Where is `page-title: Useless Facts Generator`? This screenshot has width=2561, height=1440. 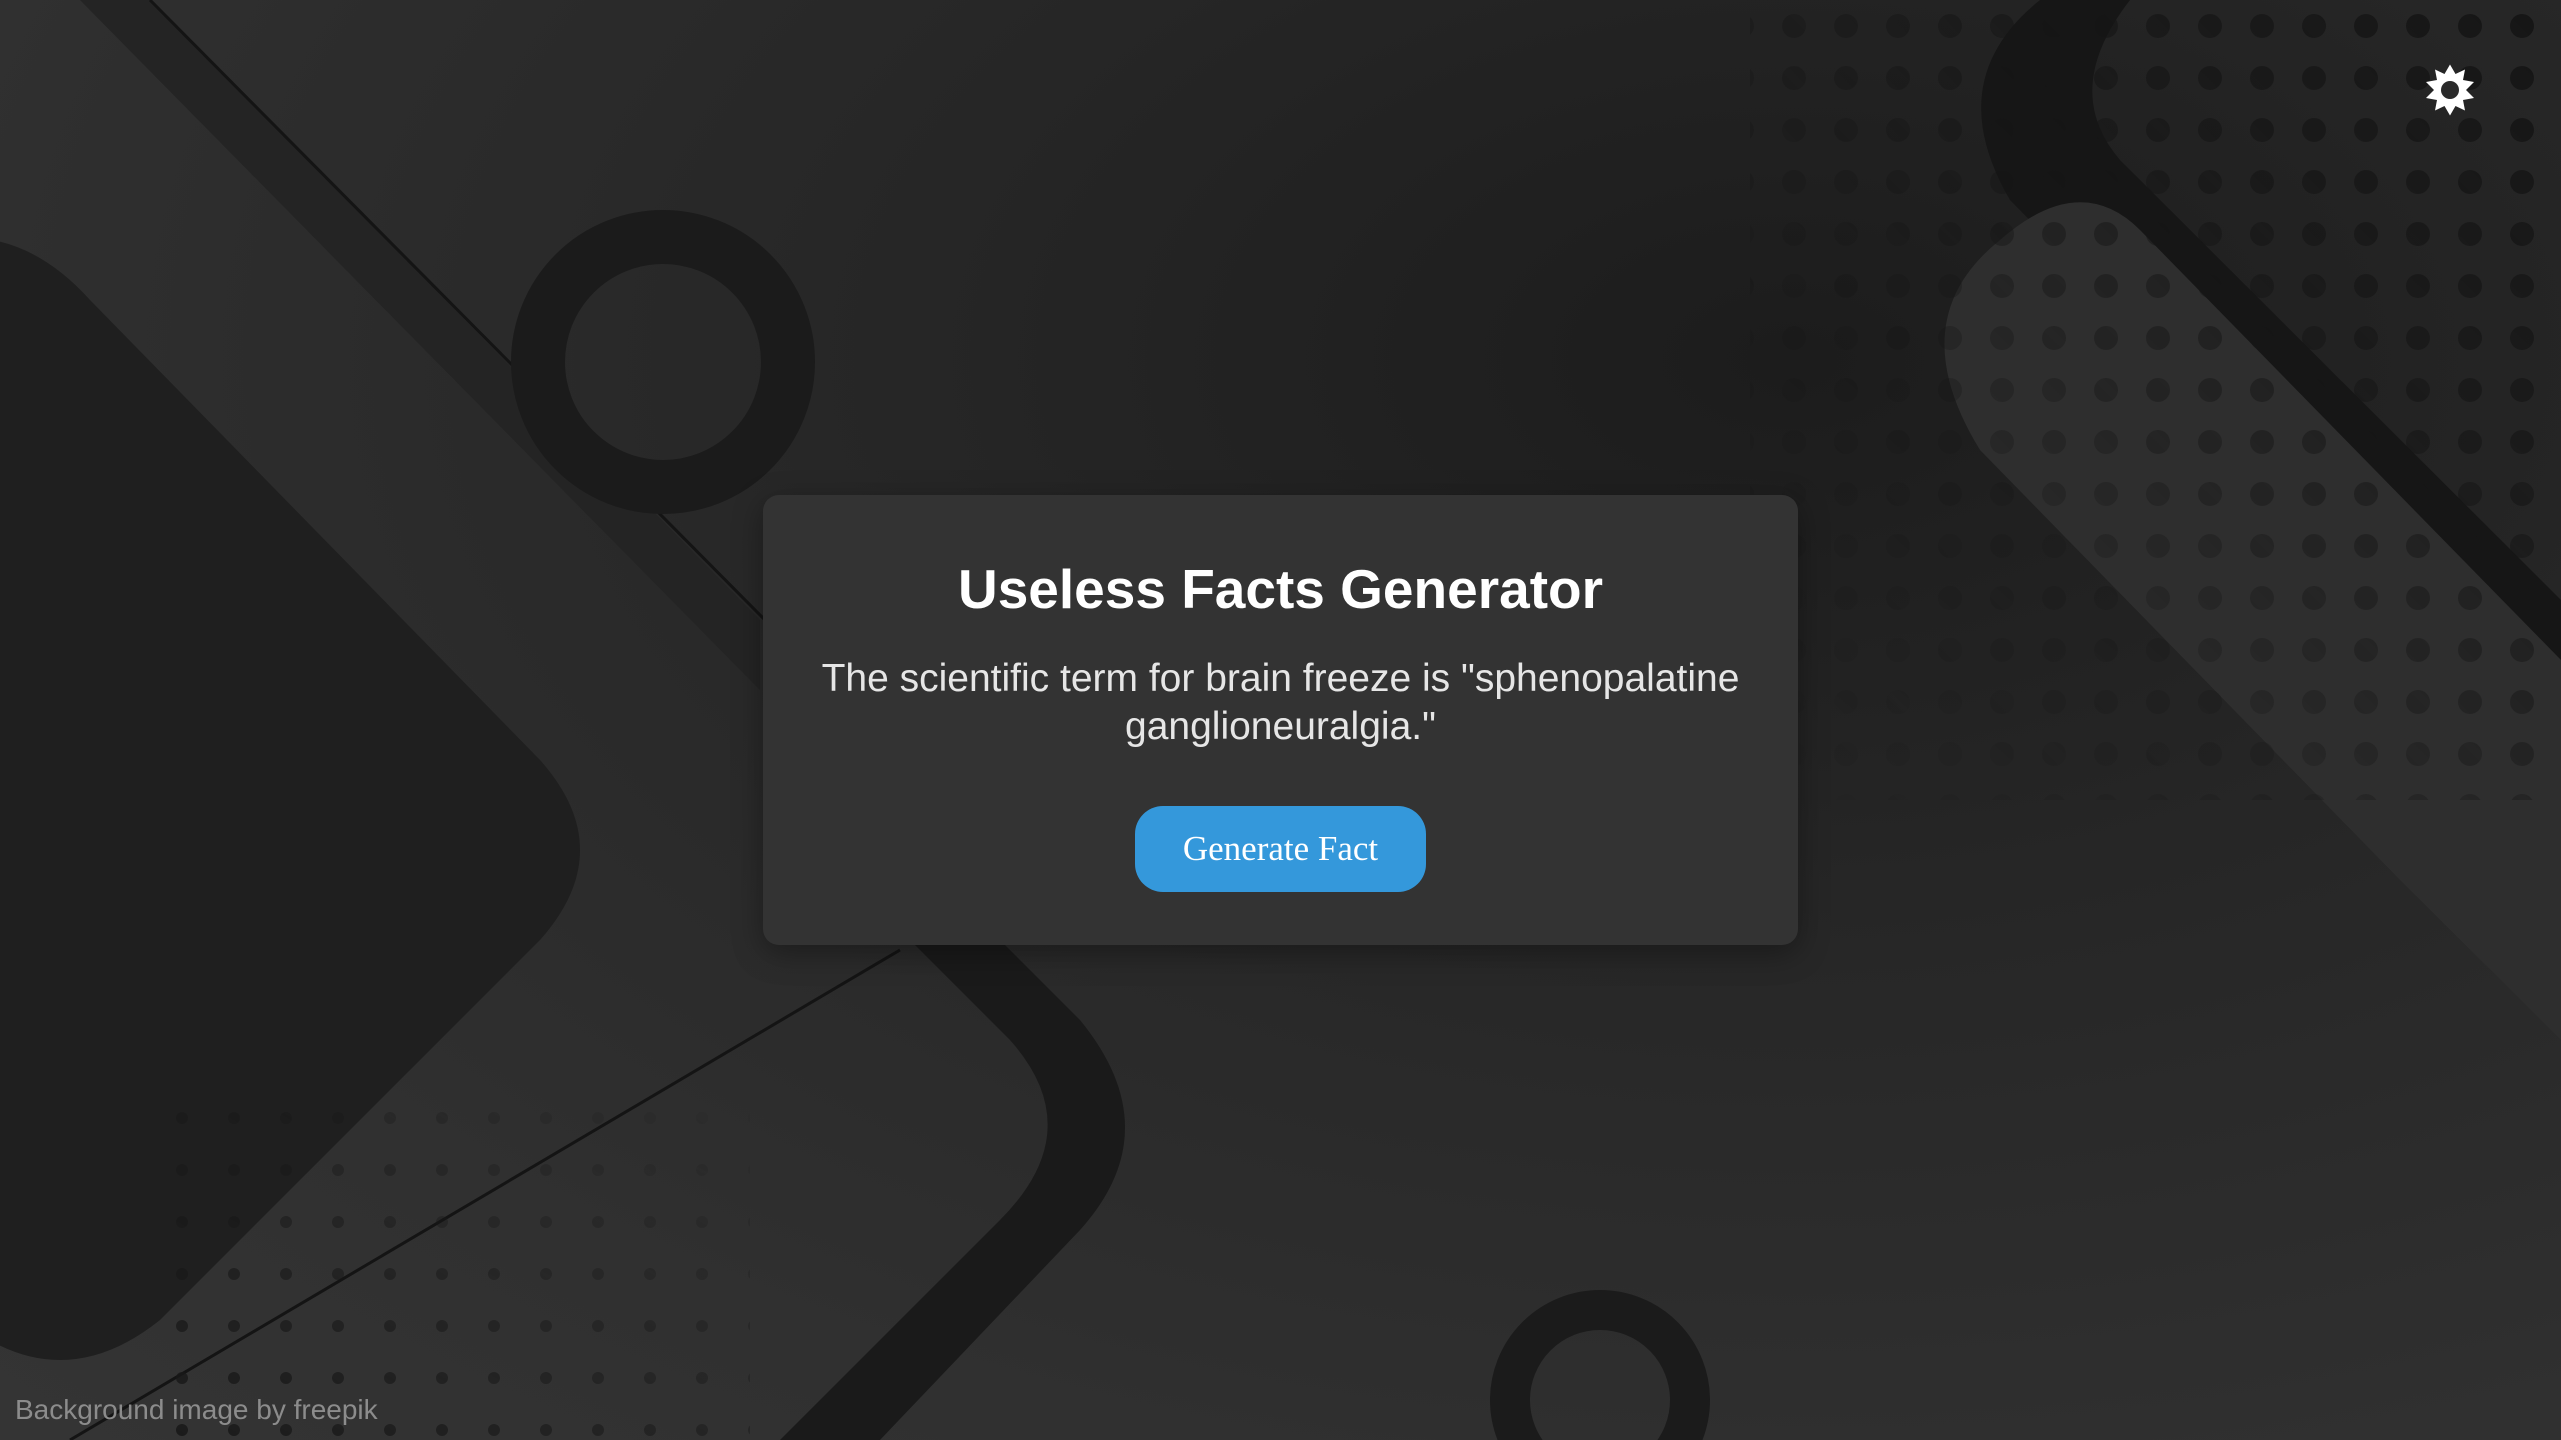
page-title: Useless Facts Generator is located at coordinates (1280, 589).